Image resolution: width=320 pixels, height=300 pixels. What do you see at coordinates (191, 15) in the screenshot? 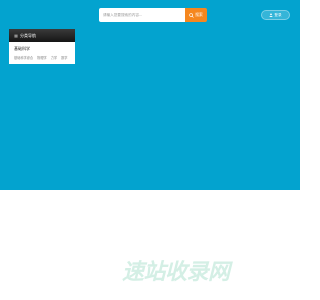
I see `search-icon` at bounding box center [191, 15].